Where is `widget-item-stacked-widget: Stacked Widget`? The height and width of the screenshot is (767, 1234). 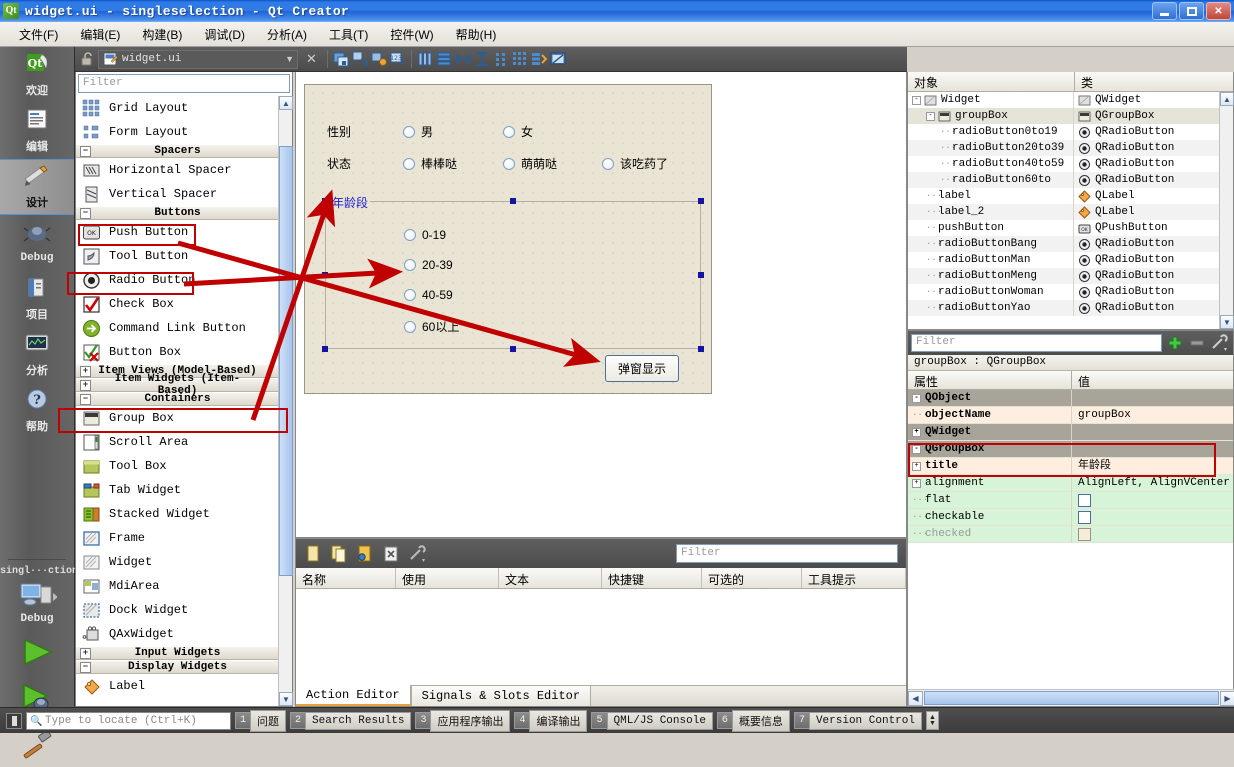 widget-item-stacked-widget: Stacked Widget is located at coordinates (177, 514).